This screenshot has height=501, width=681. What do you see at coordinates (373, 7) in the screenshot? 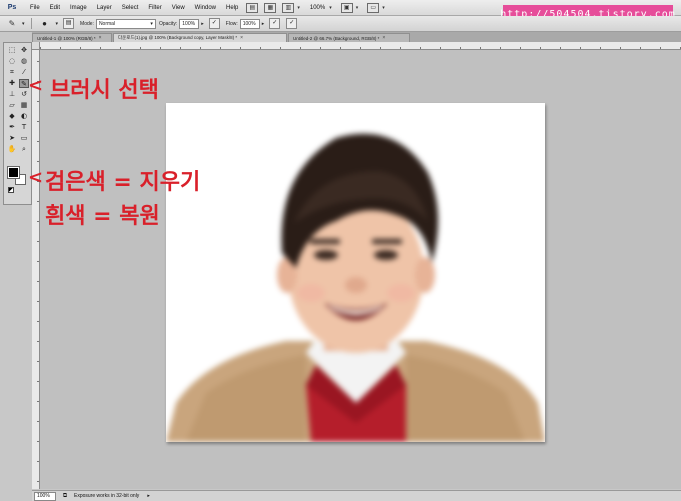
I see `screen-mode-icon: ▭` at bounding box center [373, 7].